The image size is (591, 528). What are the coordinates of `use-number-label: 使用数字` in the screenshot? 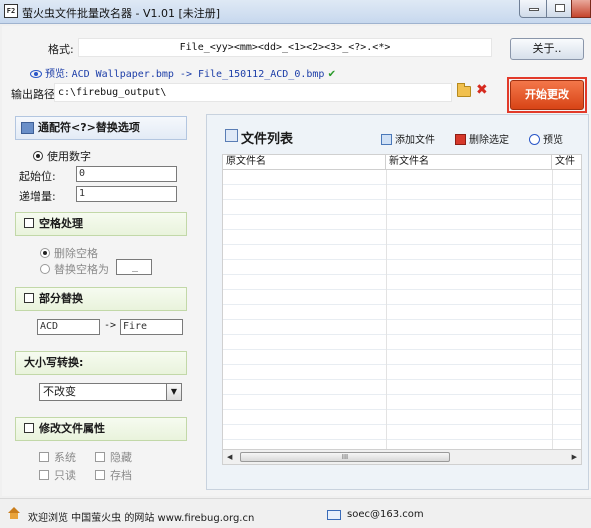 It's located at (69, 156).